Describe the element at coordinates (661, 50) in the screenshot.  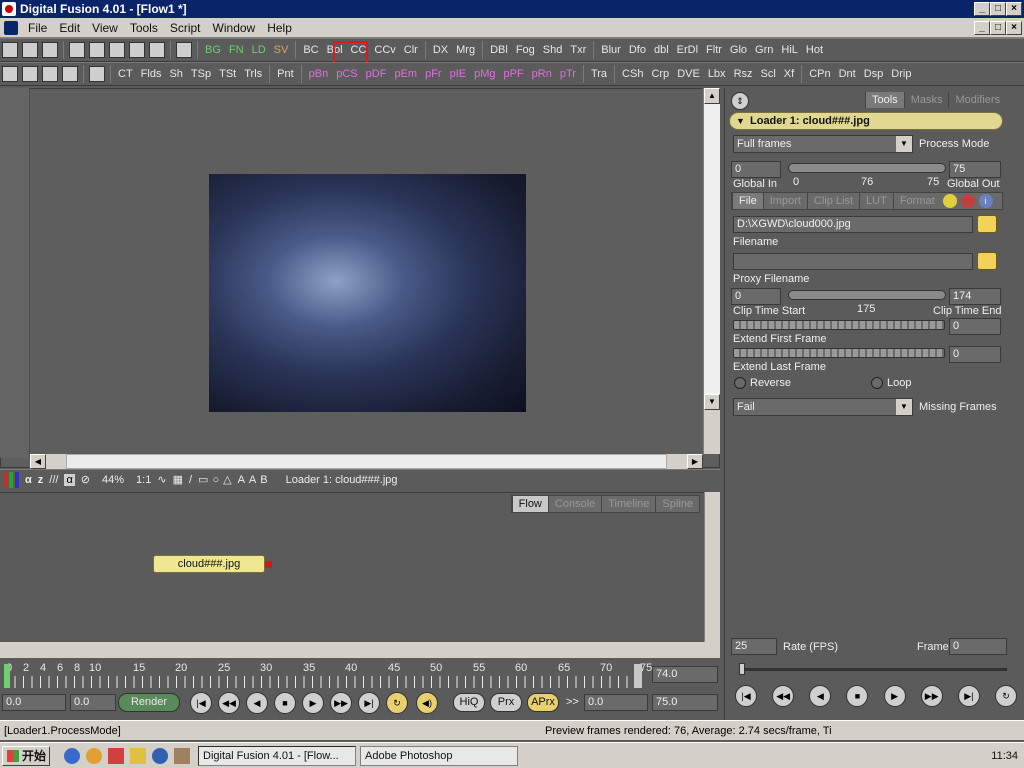
I see `tool-dbl2: dbl` at that location.